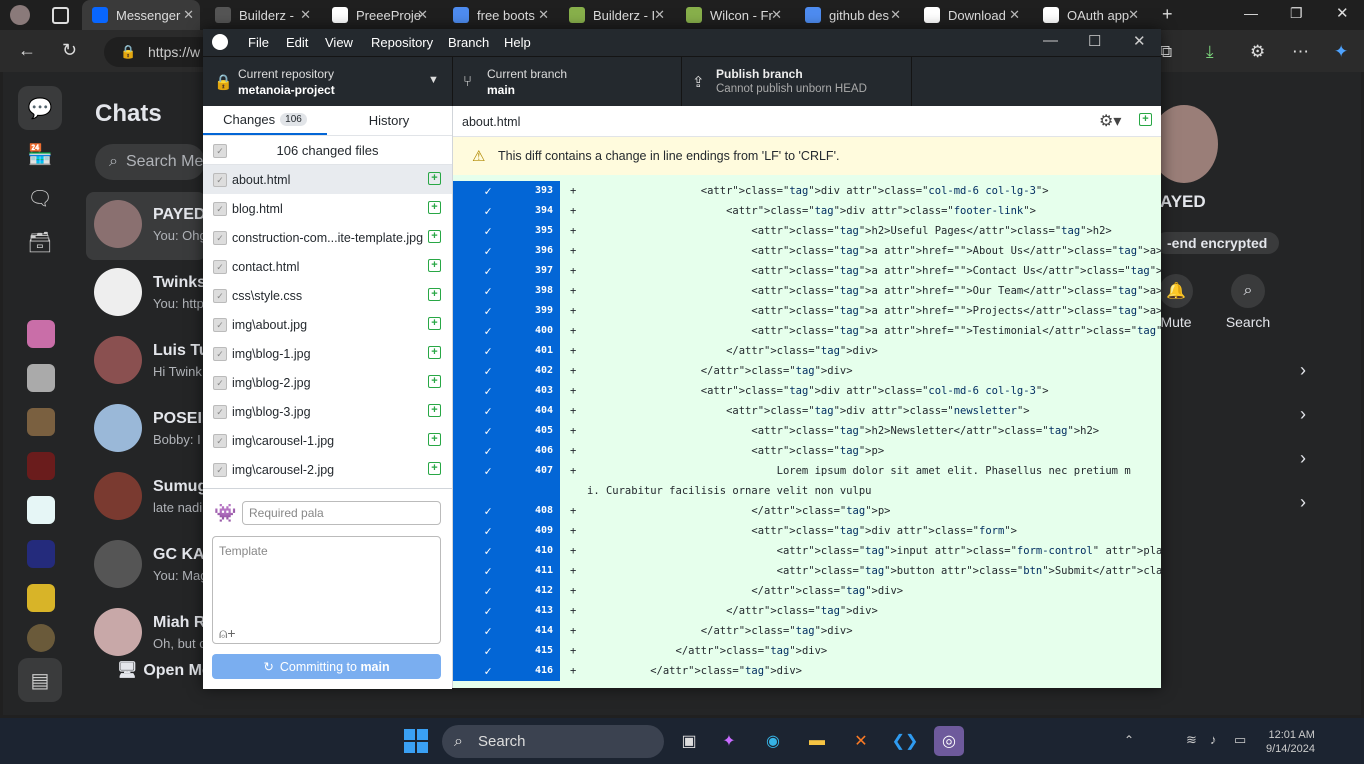 The image size is (1364, 764). Describe the element at coordinates (227, 633) in the screenshot. I see `add-coauthor-icon: ⍝+` at that location.